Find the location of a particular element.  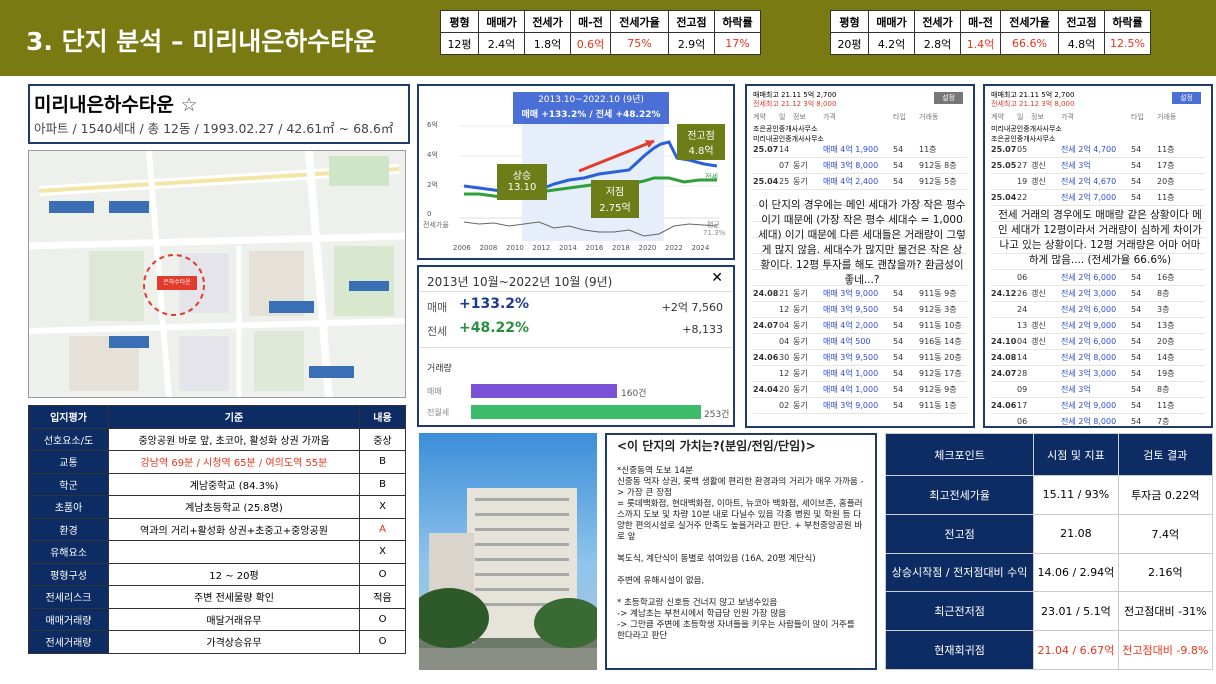

price-values-cell: 2.8억 is located at coordinates (937, 43).